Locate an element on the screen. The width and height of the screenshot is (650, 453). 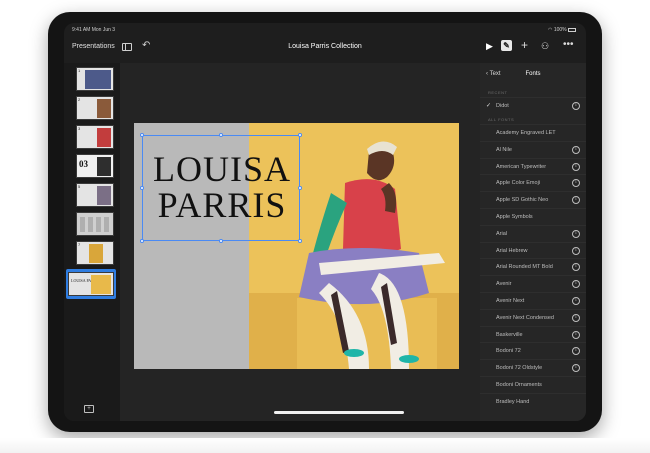
font-name: Didot is located at coordinates (502, 106).